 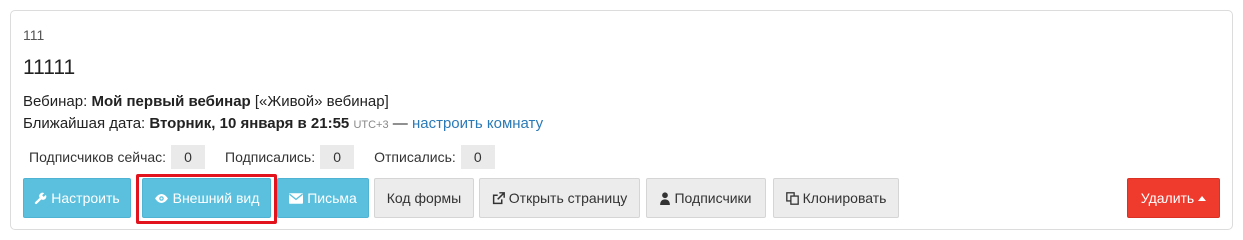 I want to click on webinar-type: [«Живой» вебинар], so click(x=319, y=101).